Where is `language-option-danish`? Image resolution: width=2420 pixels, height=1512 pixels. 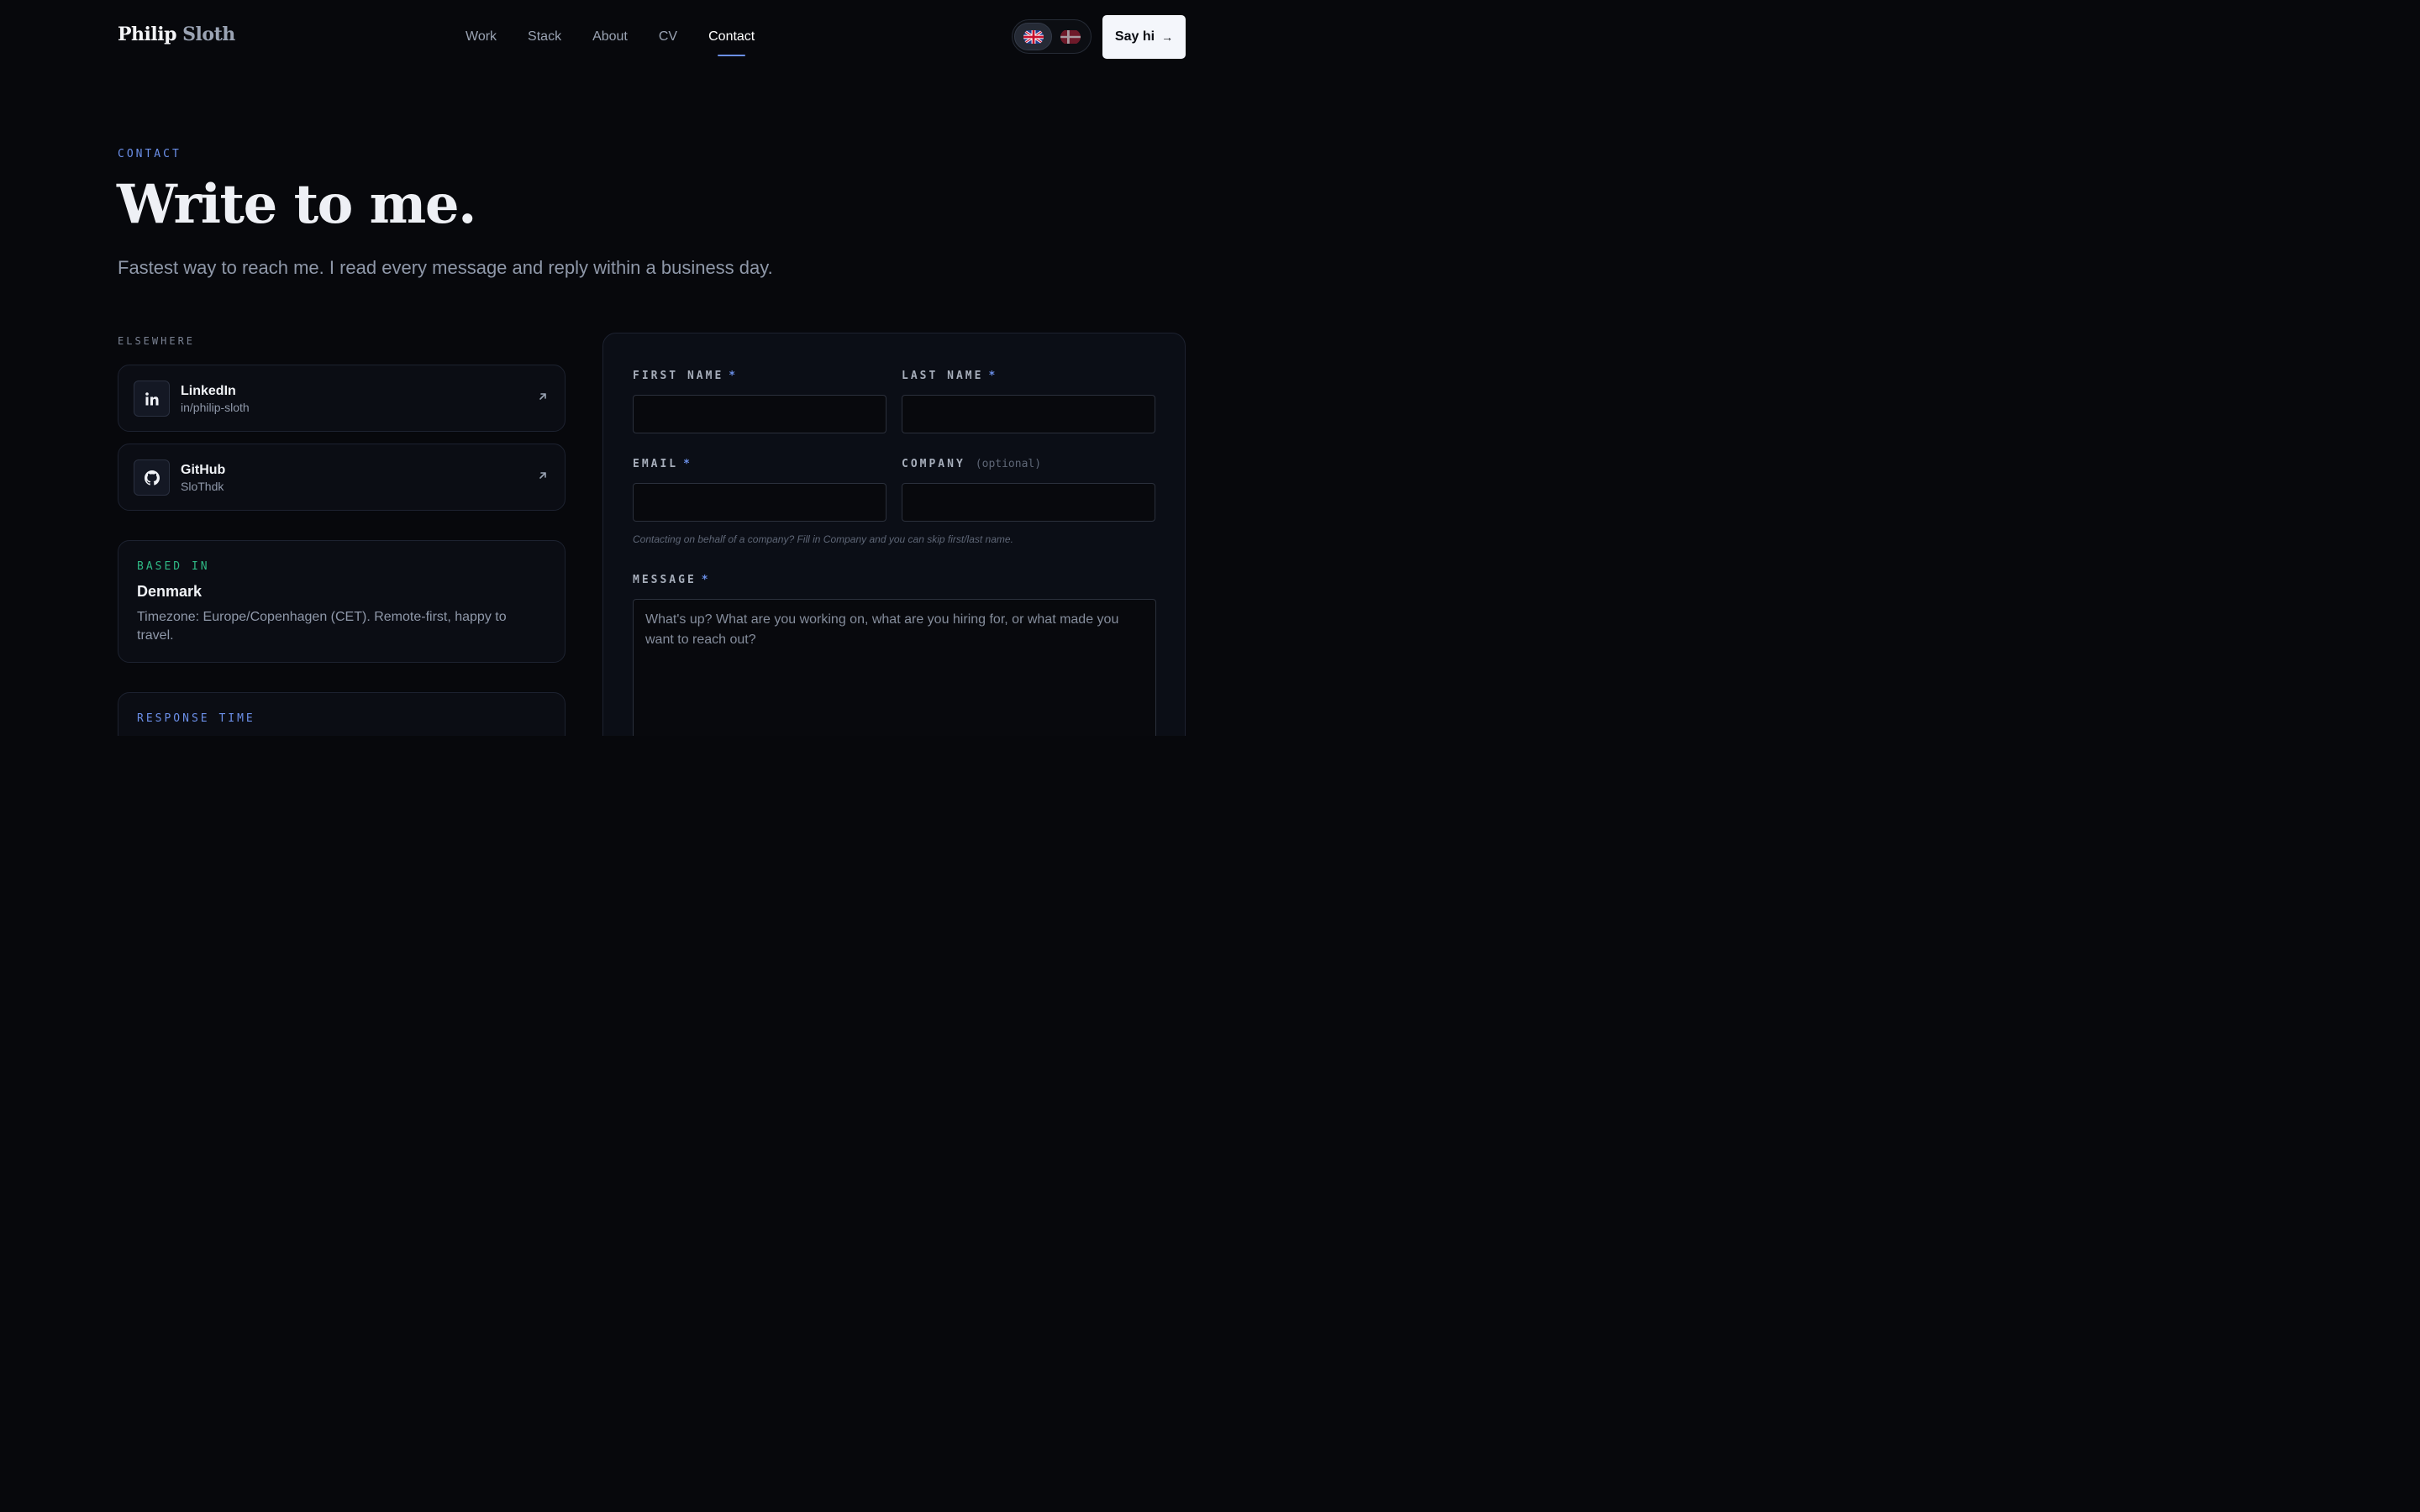 language-option-danish is located at coordinates (1070, 36).